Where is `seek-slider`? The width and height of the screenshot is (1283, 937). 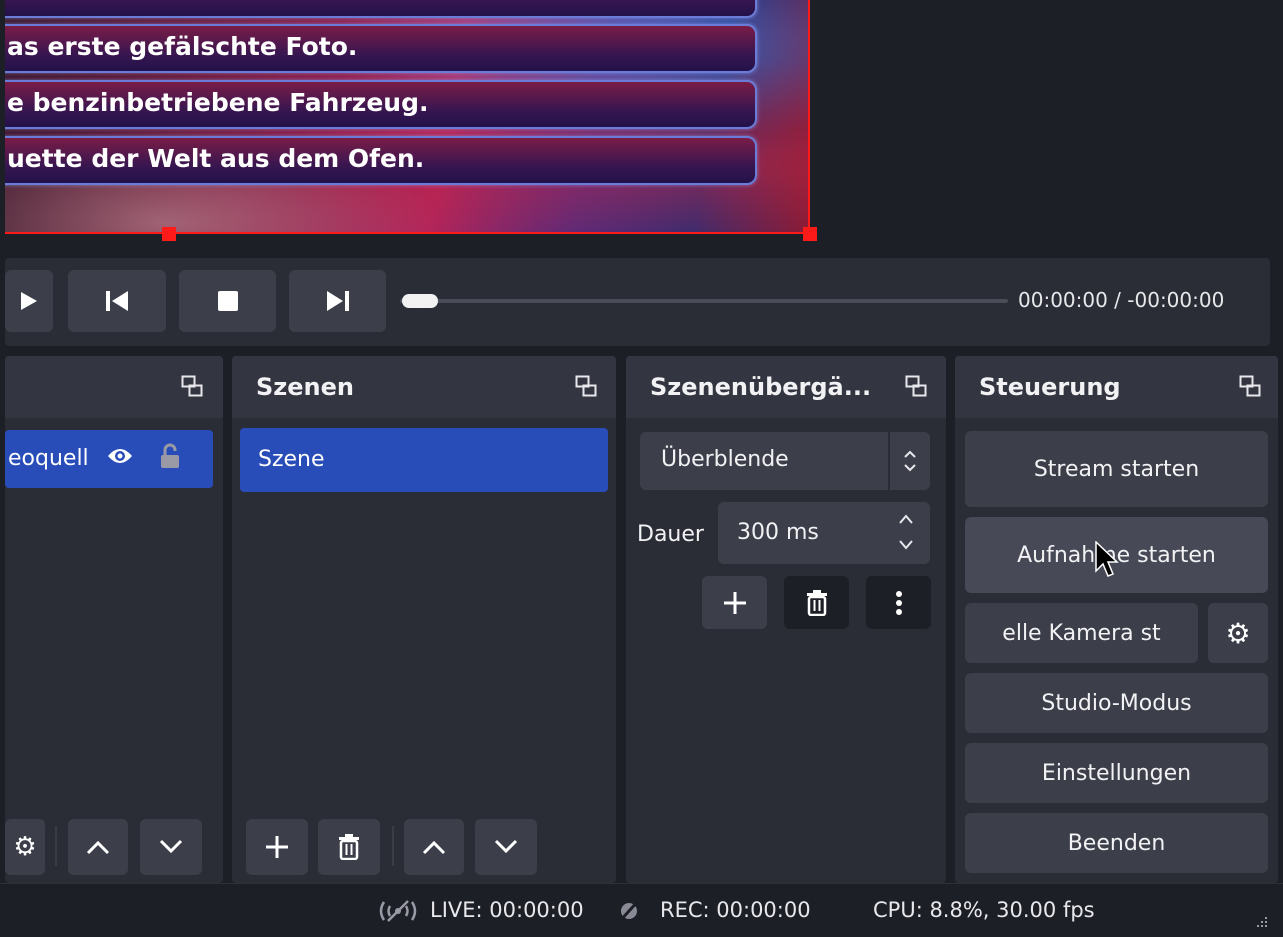 seek-slider is located at coordinates (704, 301).